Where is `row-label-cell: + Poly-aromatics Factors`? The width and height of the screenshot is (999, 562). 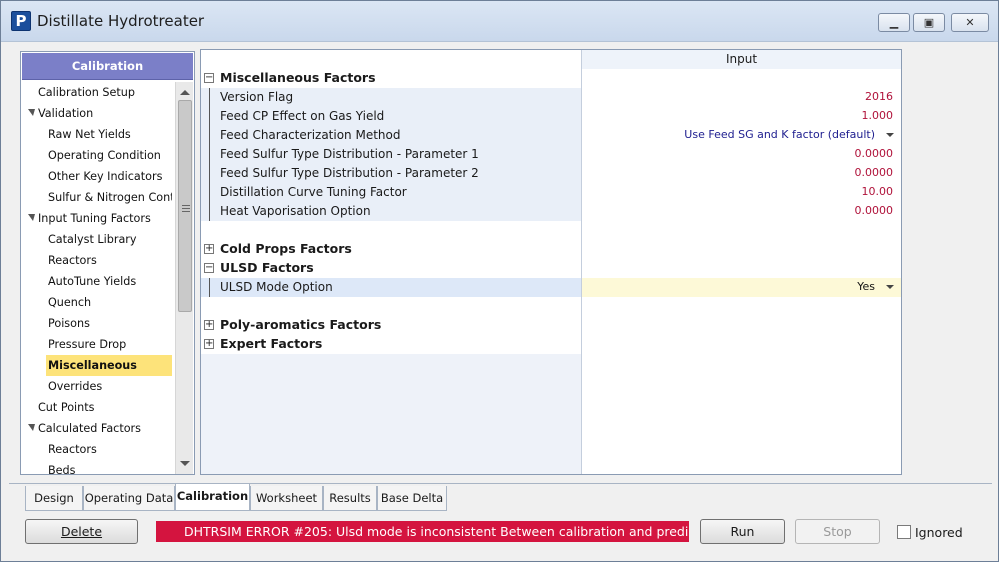 row-label-cell: + Poly-aromatics Factors is located at coordinates (391, 325).